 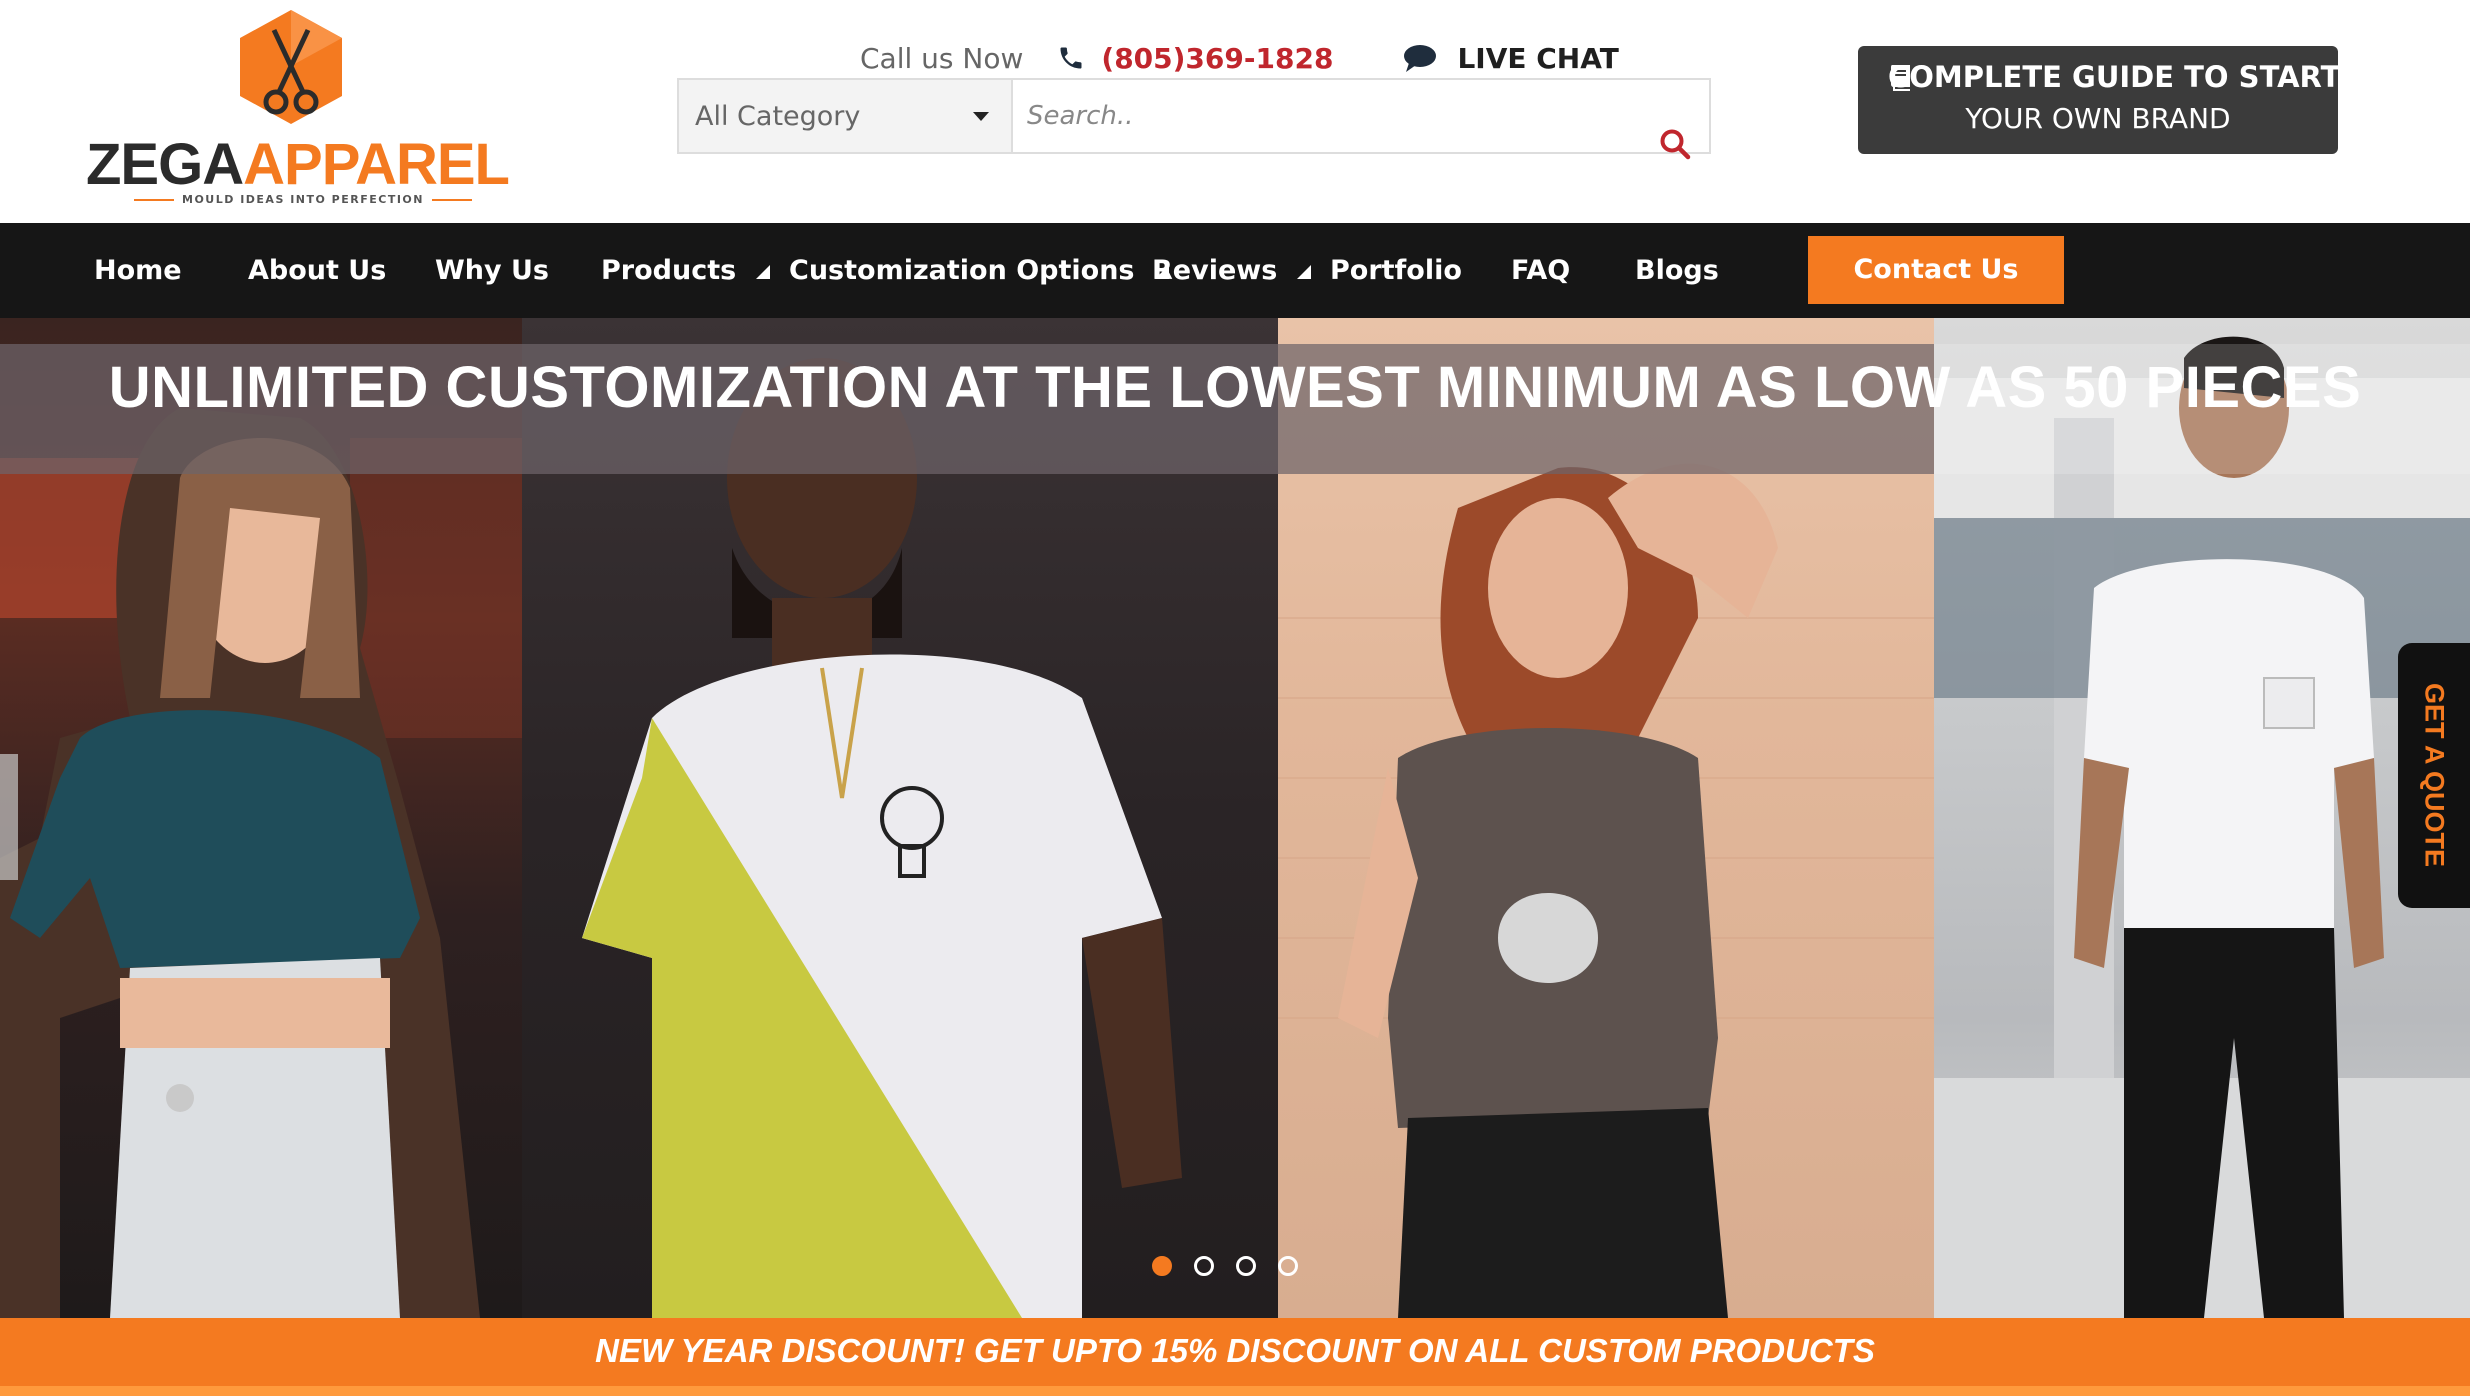 What do you see at coordinates (306, 199) in the screenshot?
I see `logo-tagline: MOULD IDEAS INTO PERFECTION` at bounding box center [306, 199].